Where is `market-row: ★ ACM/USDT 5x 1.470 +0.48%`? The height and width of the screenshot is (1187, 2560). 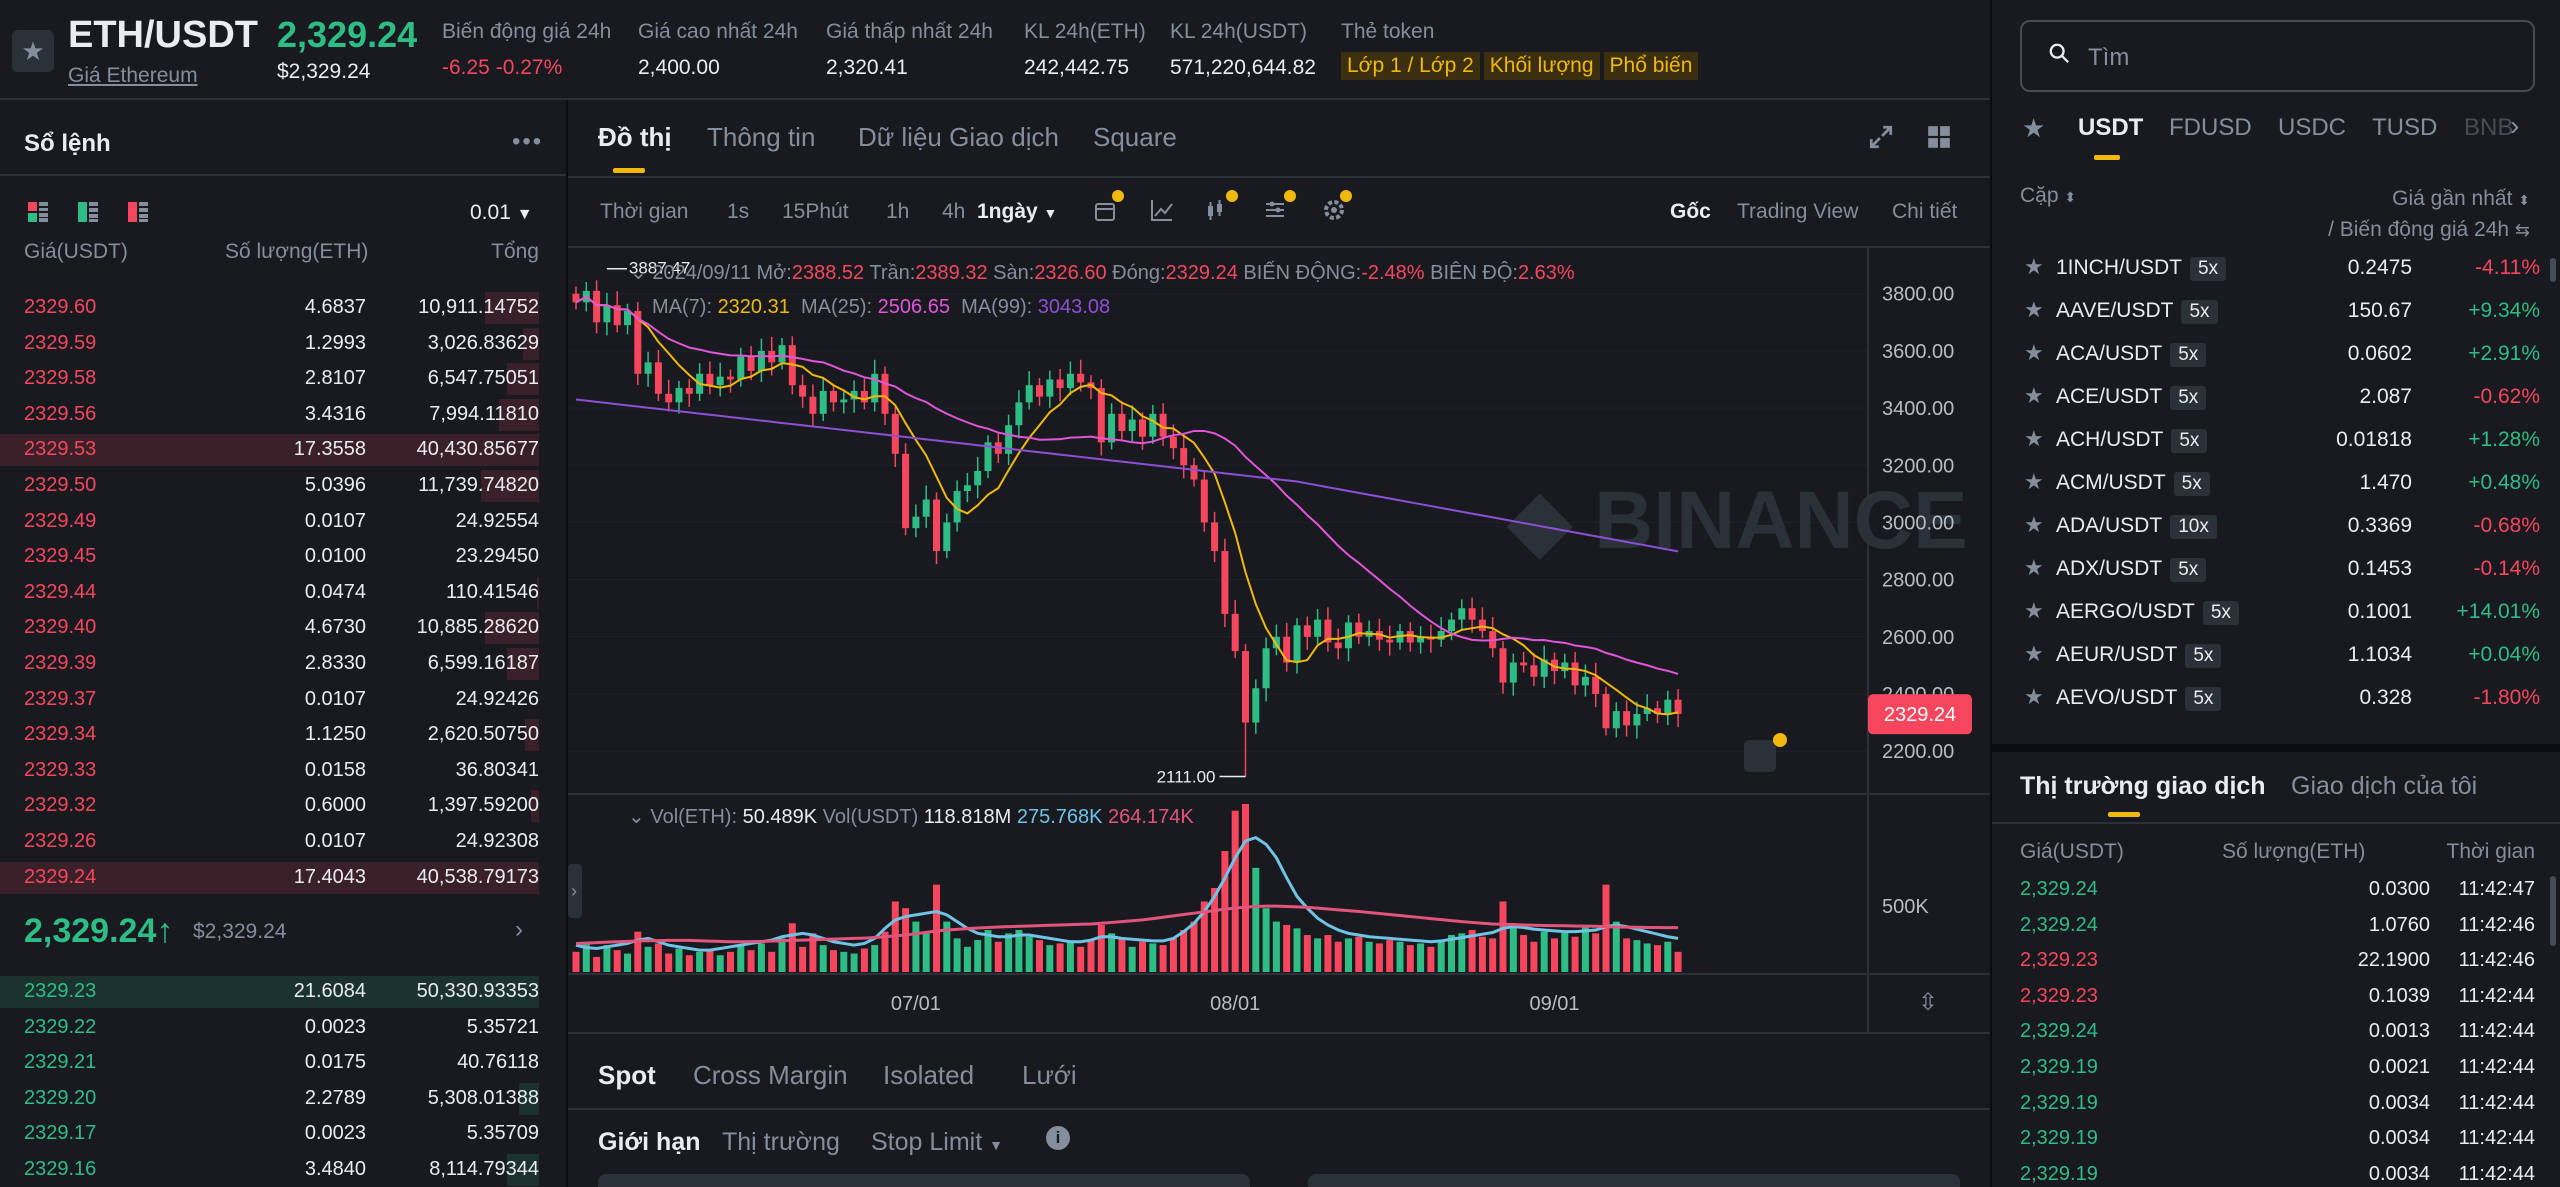 market-row: ★ ACM/USDT 5x 1.470 +0.48% is located at coordinates (2280, 484).